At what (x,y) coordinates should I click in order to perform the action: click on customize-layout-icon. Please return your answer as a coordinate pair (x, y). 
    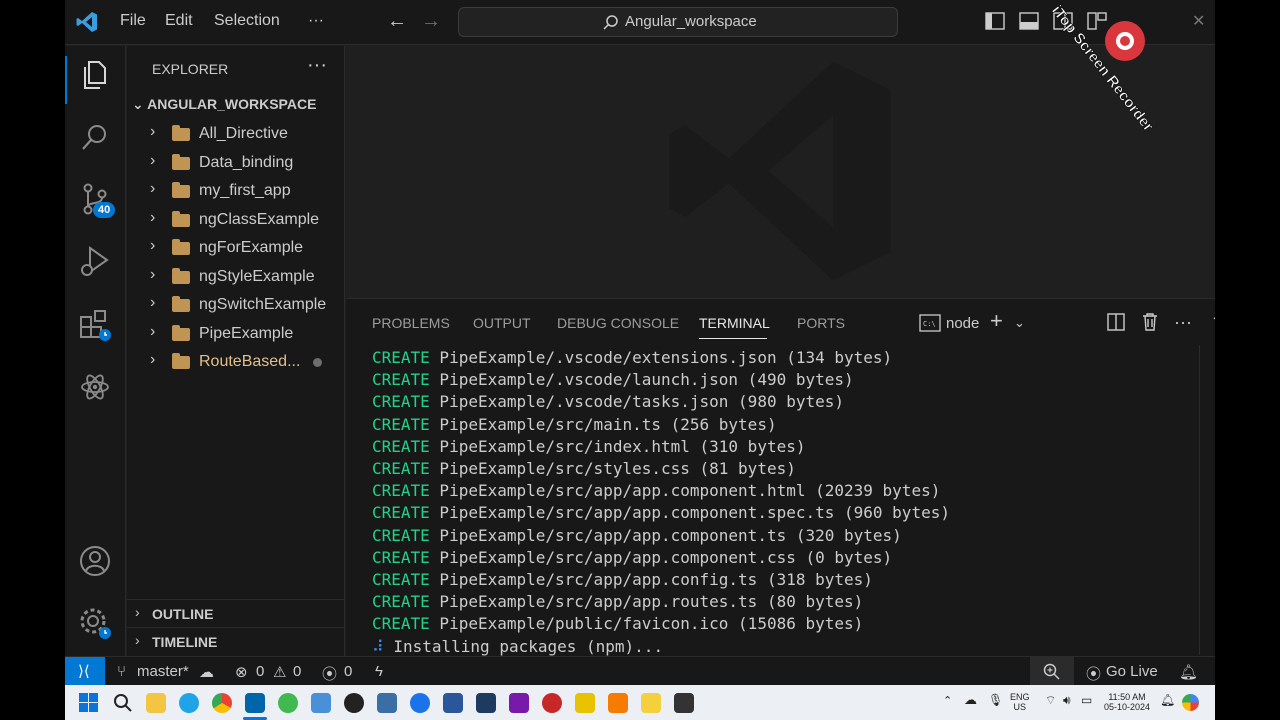
    Looking at the image, I should click on (1097, 21).